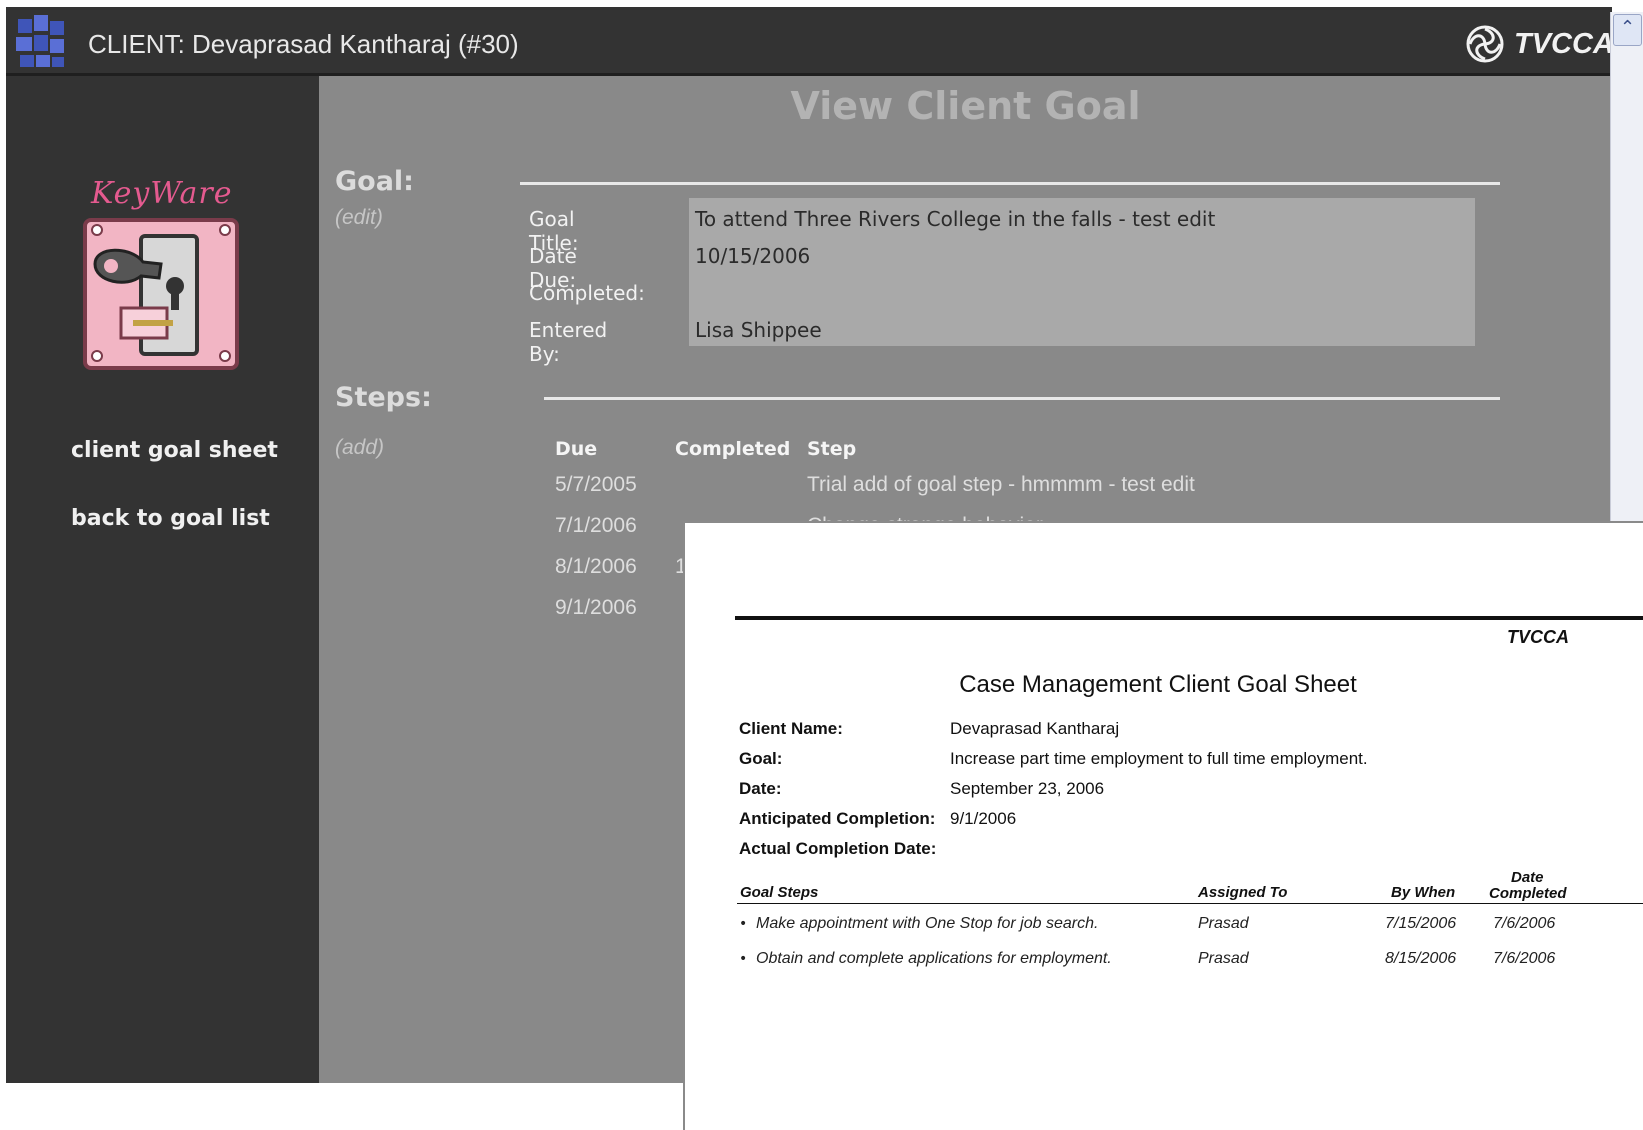  What do you see at coordinates (838, 848) in the screenshot?
I see `actual-completion-label: Actual Completion Date:` at bounding box center [838, 848].